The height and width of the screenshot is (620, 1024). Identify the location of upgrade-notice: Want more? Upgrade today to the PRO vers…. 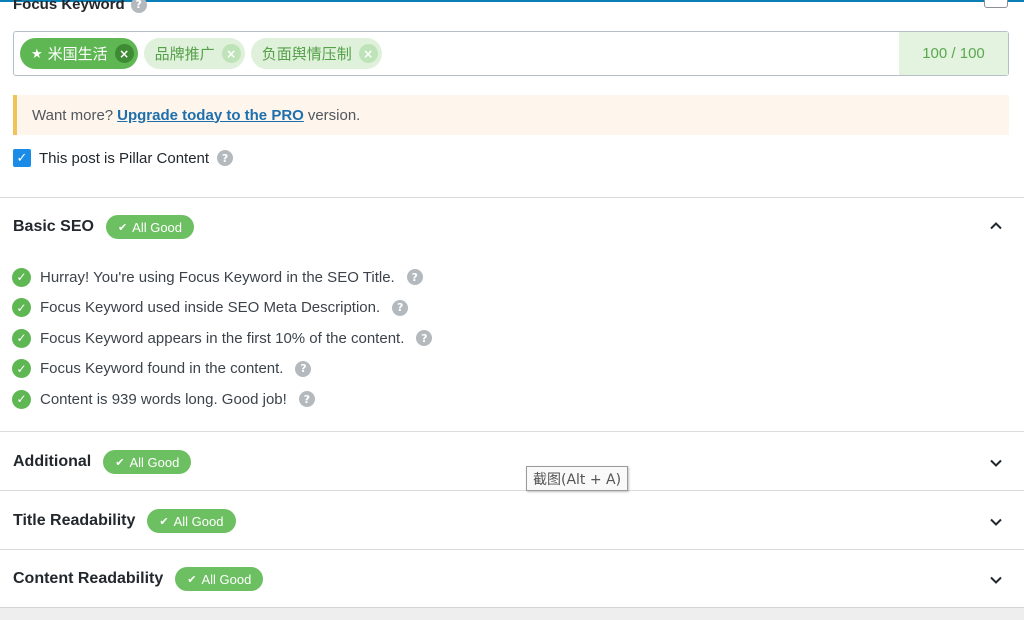
(511, 115).